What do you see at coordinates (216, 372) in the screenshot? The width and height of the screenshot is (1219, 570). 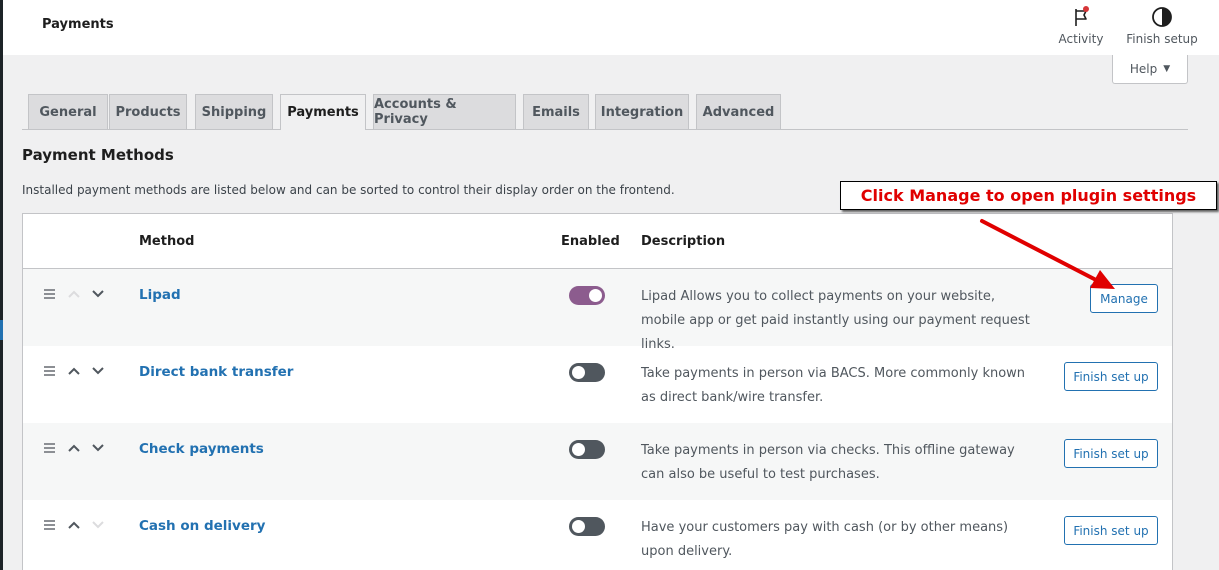 I see `method-link: Direct bank transfer` at bounding box center [216, 372].